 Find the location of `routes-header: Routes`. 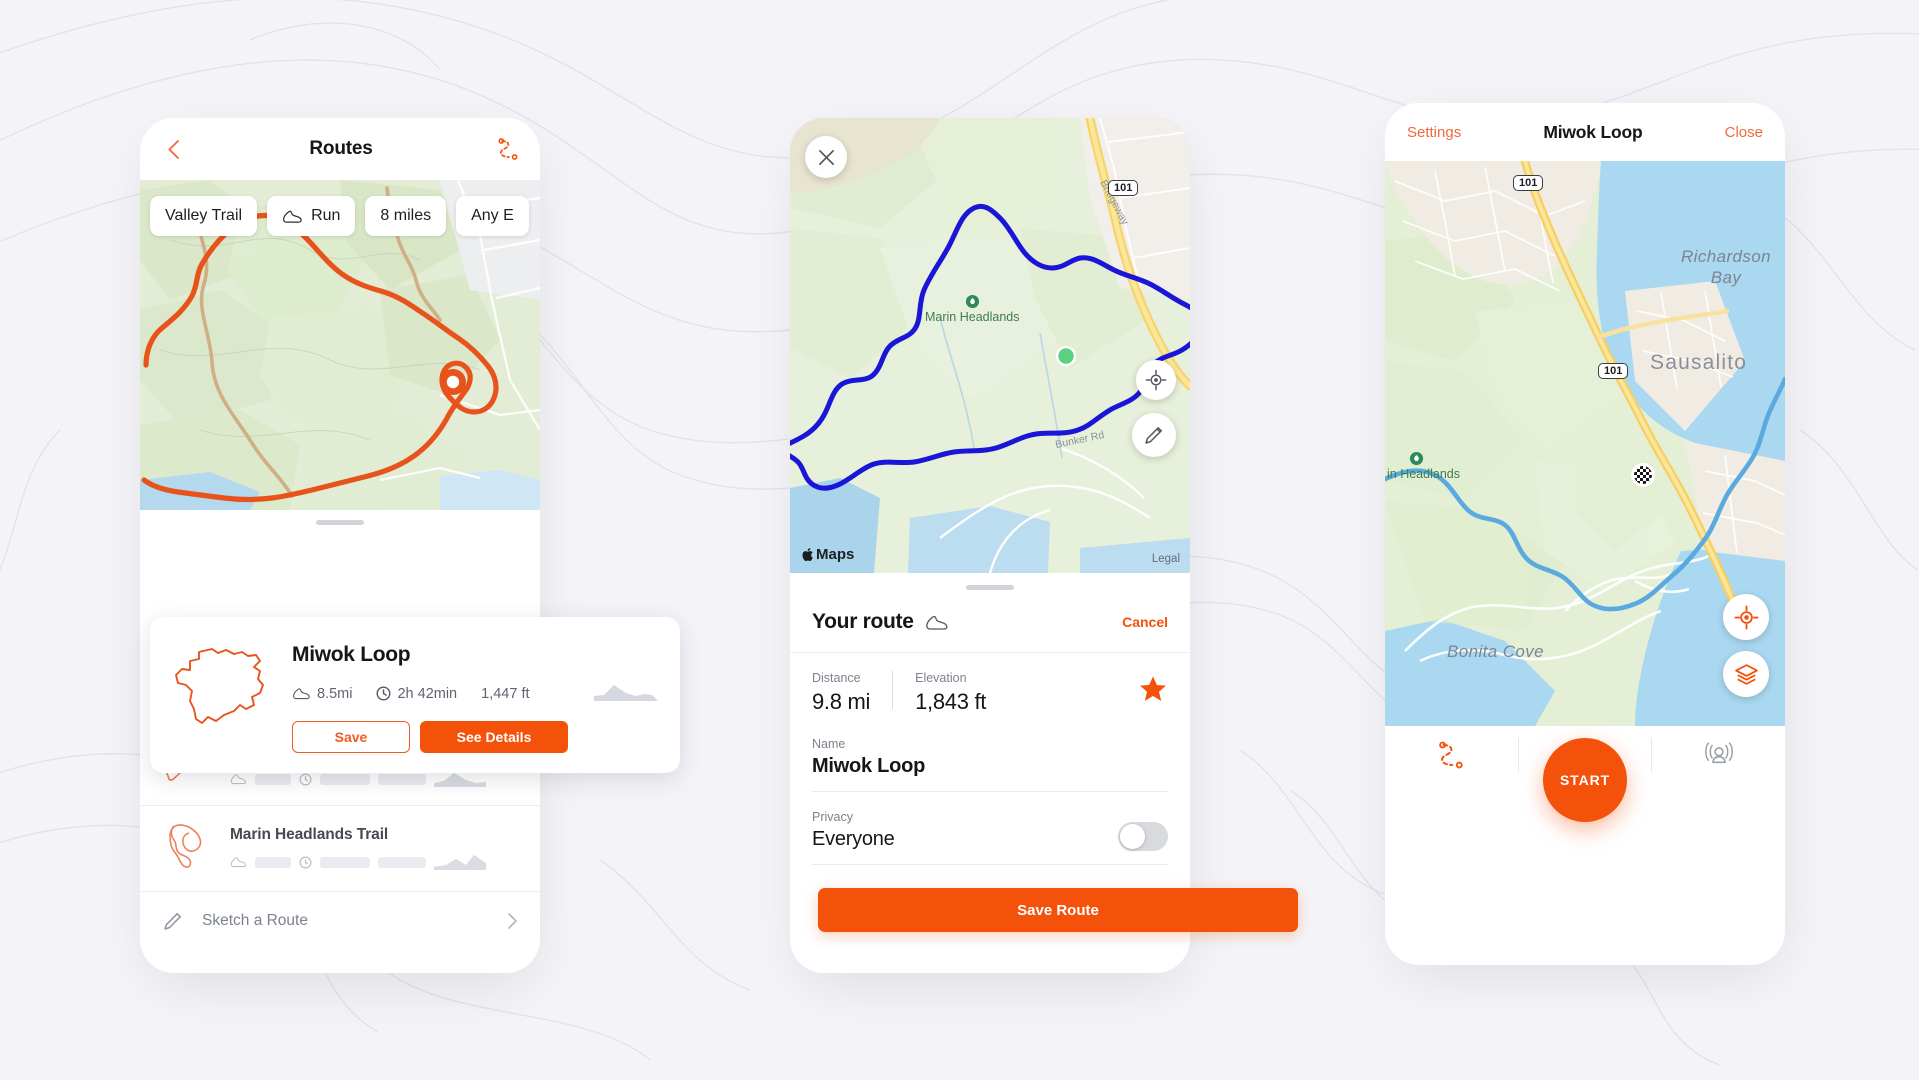

routes-header: Routes is located at coordinates (340, 149).